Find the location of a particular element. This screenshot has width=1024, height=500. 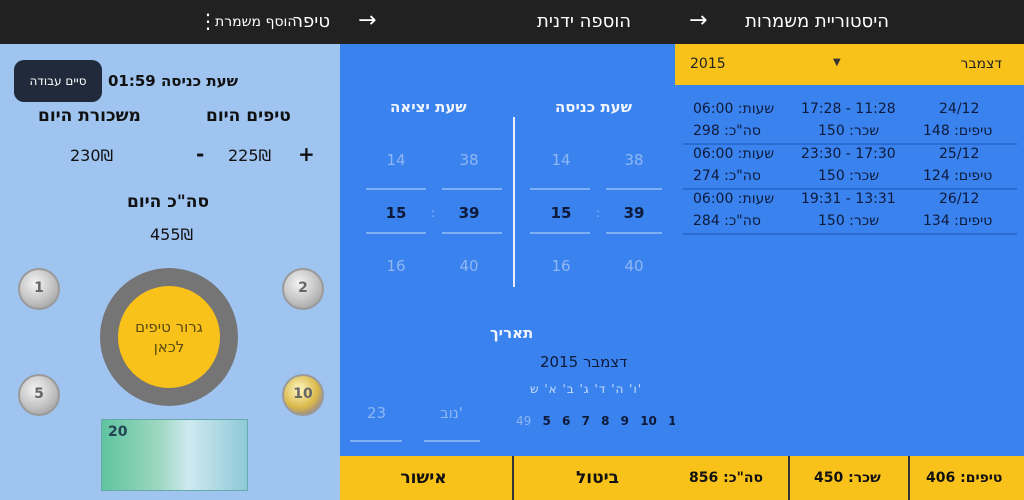

coin-1-label: 1 is located at coordinates (39, 288).